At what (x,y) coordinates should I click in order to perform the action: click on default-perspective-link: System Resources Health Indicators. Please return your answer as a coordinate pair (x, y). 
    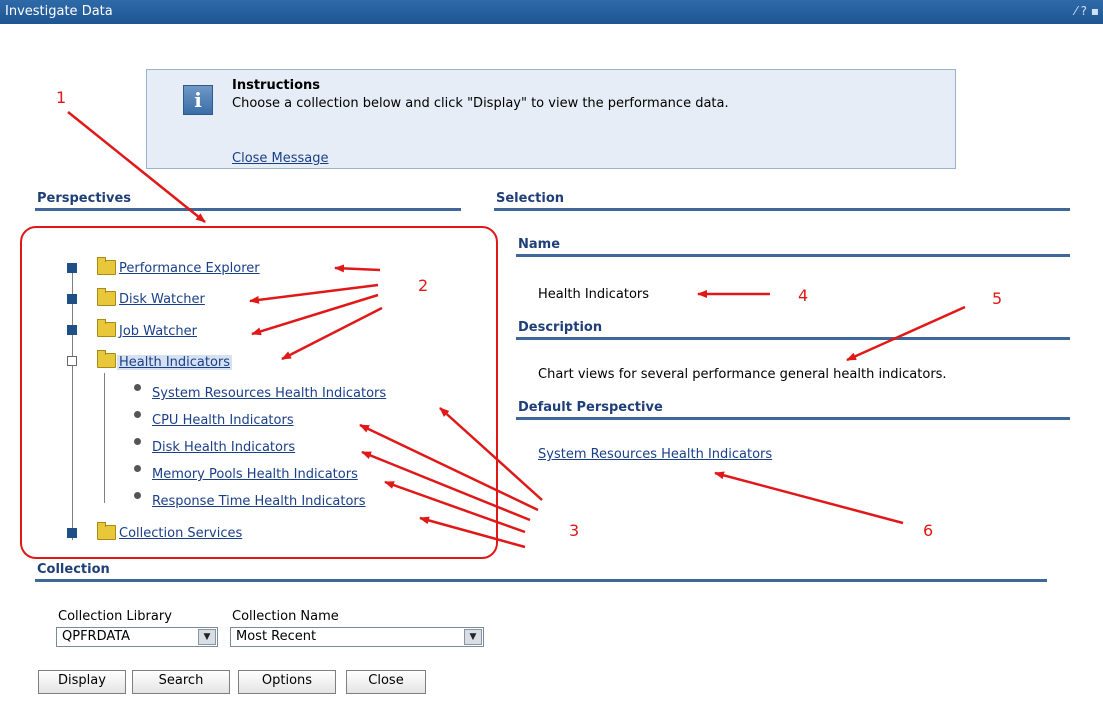
    Looking at the image, I should click on (655, 454).